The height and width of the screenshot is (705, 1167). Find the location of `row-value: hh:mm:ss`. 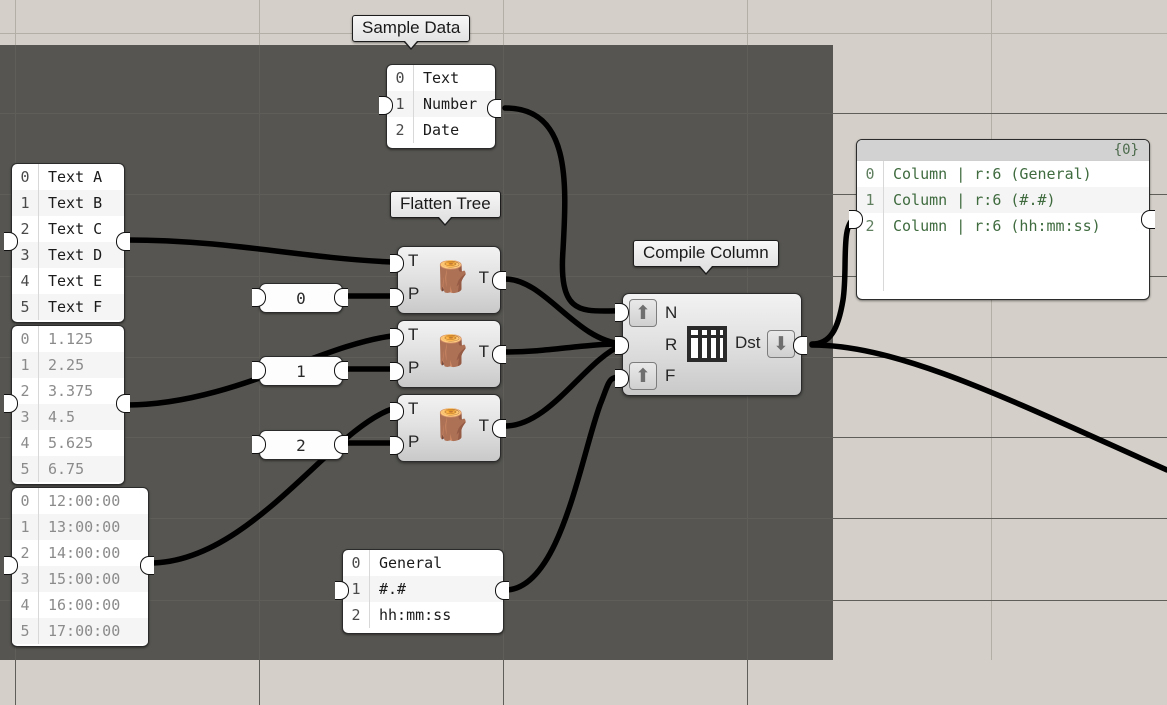

row-value: hh:mm:ss is located at coordinates (415, 615).